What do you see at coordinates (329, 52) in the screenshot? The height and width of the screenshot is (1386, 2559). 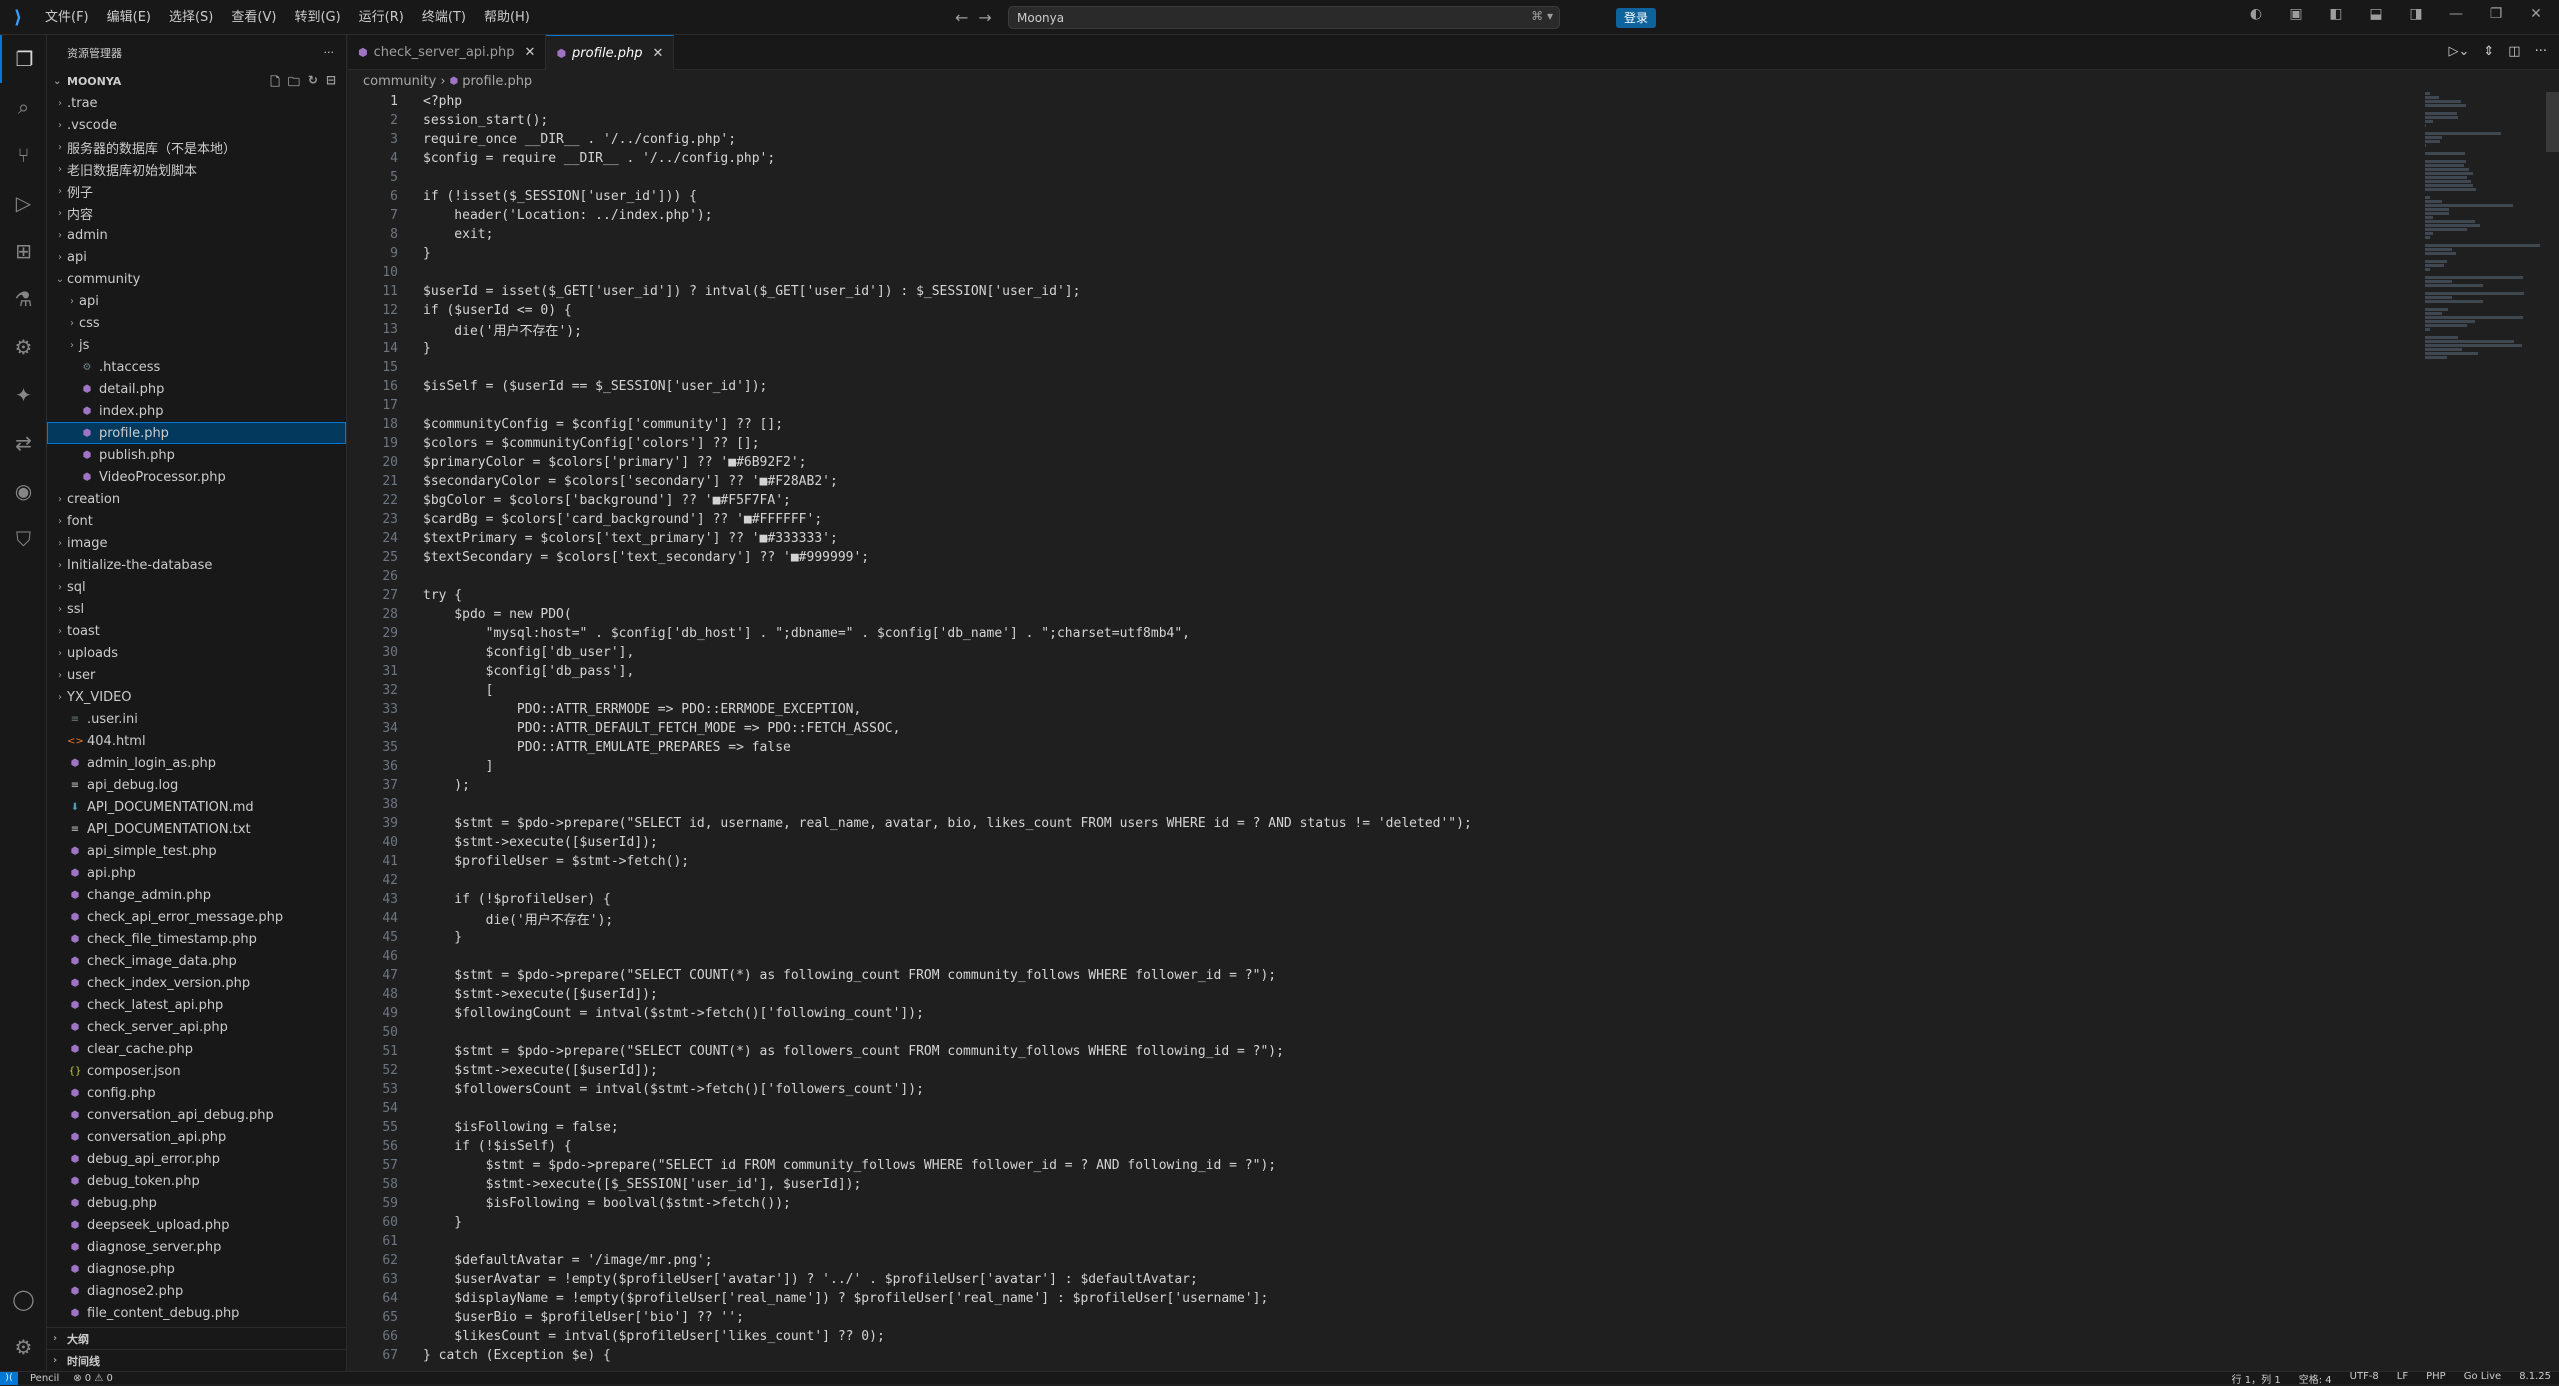 I see `more-actions-icon: ···` at bounding box center [329, 52].